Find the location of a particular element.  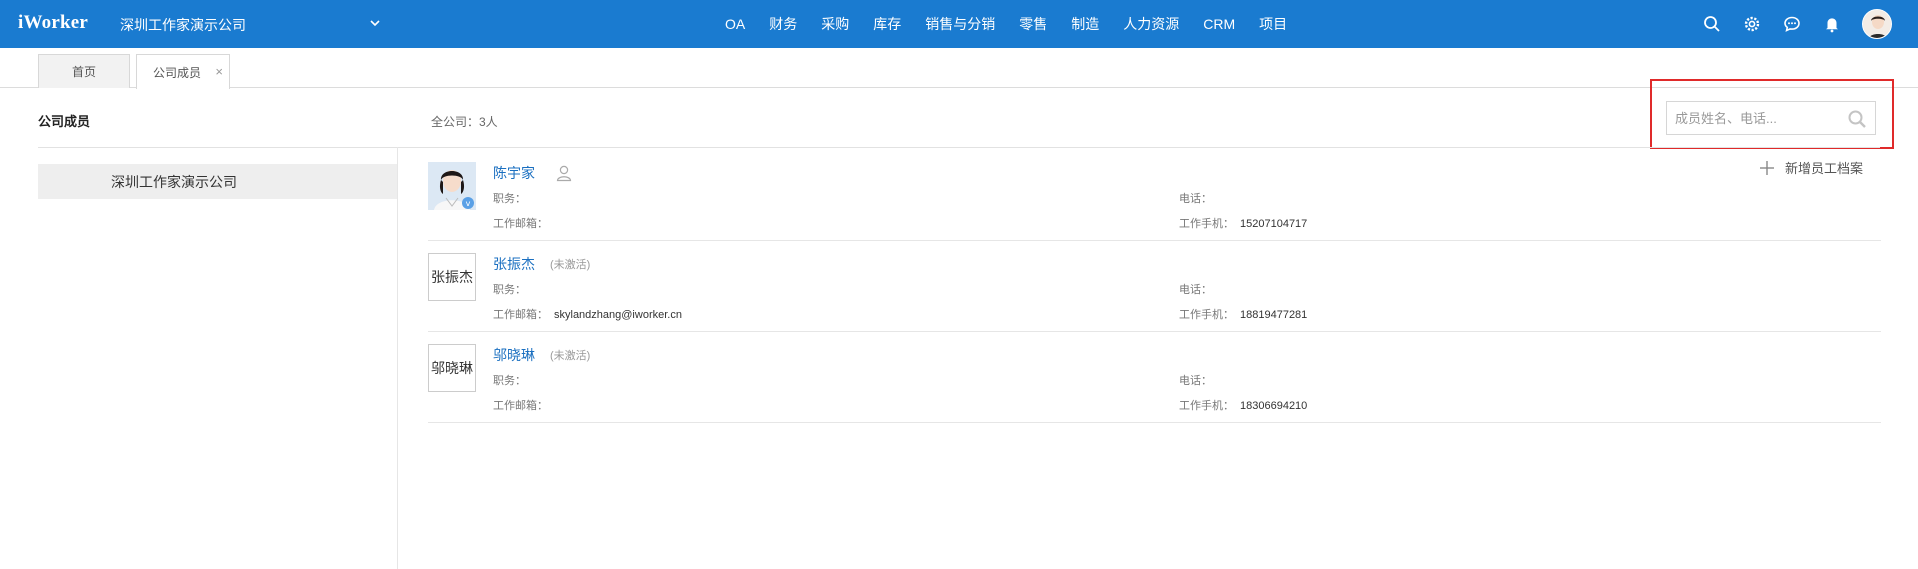

chat-icon is located at coordinates (1792, 24).